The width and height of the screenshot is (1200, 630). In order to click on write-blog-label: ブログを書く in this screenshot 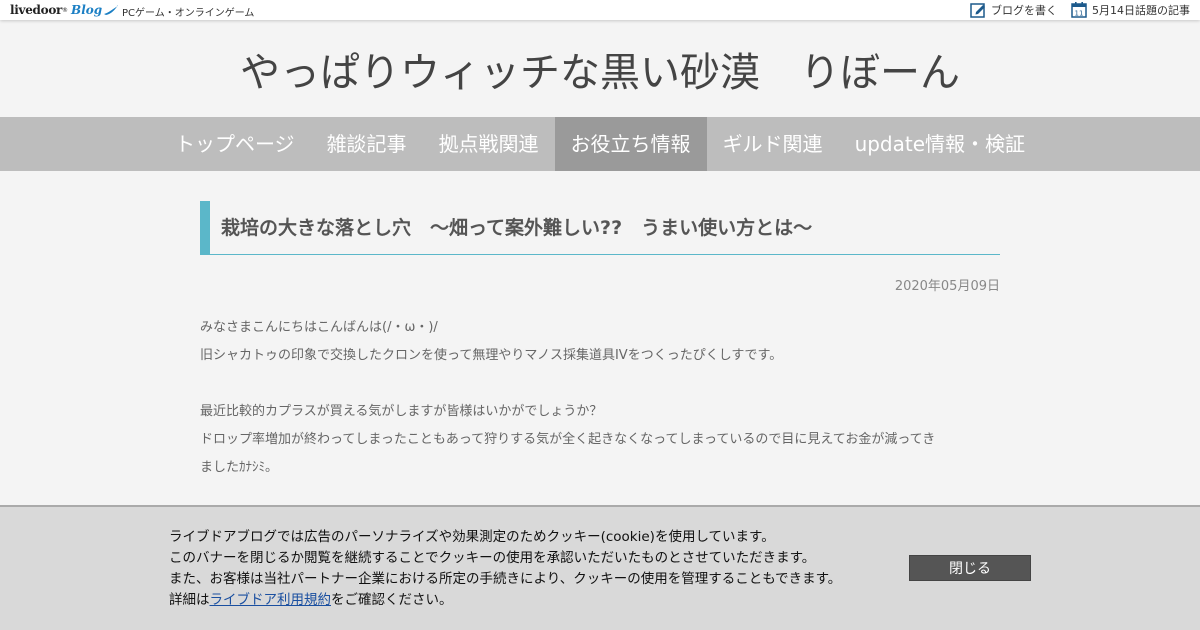, I will do `click(1024, 10)`.